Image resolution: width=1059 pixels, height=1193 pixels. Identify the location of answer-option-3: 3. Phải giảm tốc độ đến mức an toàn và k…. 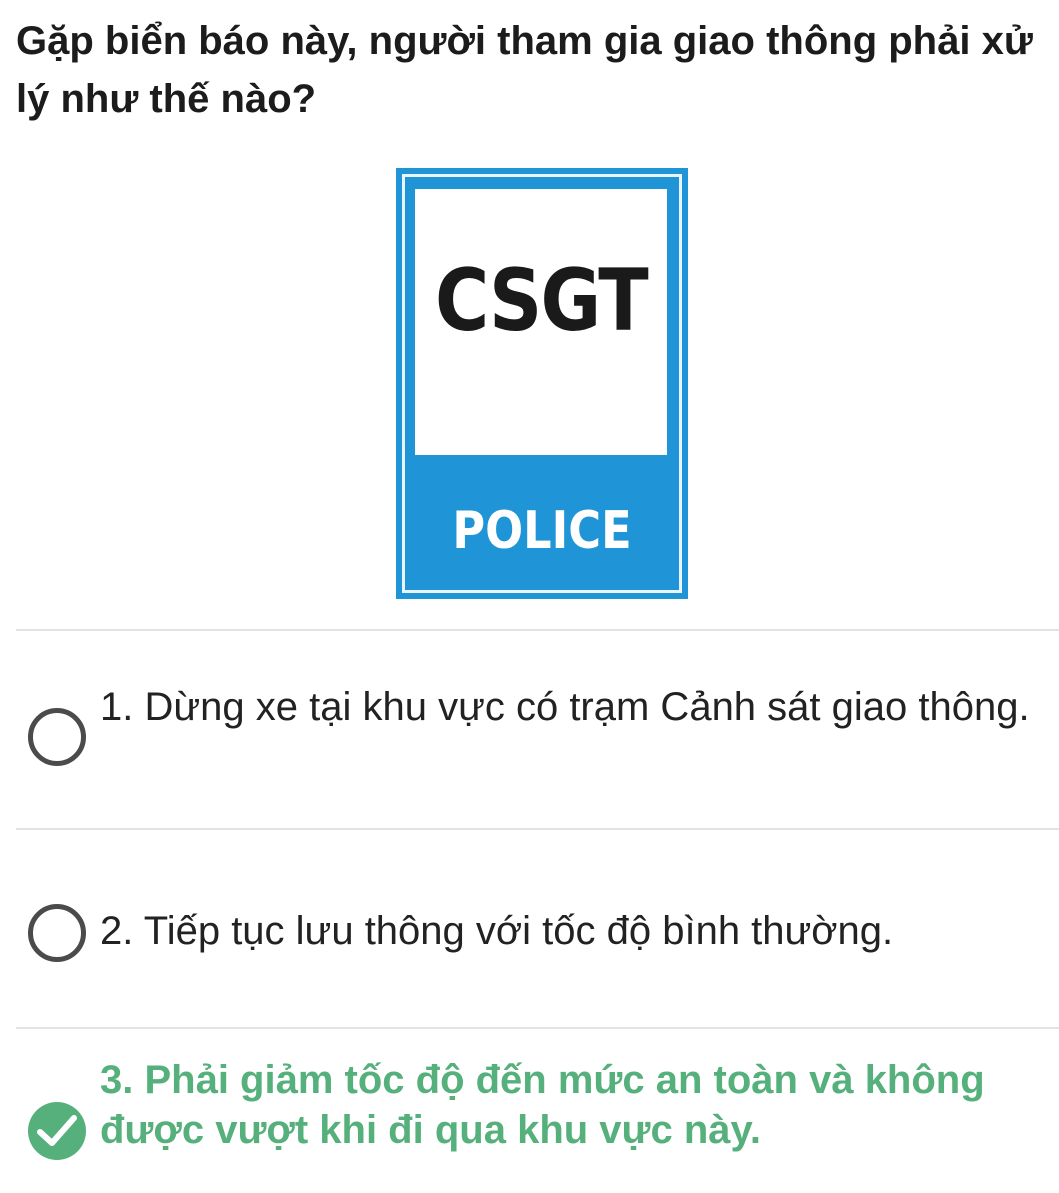
(529, 1111).